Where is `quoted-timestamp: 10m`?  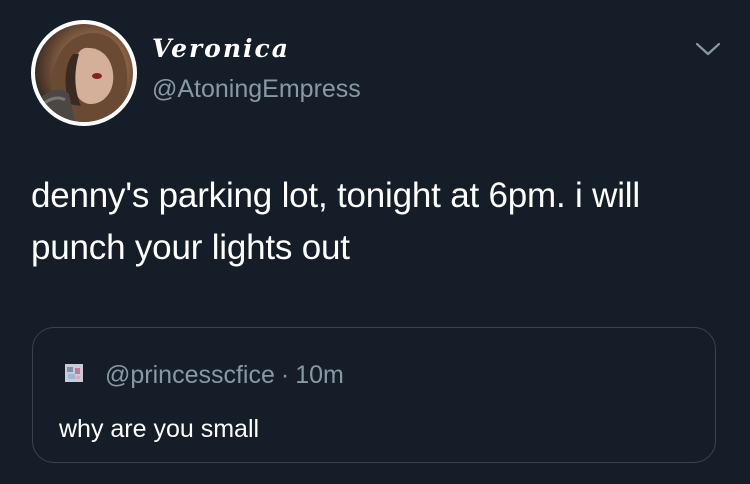 quoted-timestamp: 10m is located at coordinates (319, 375).